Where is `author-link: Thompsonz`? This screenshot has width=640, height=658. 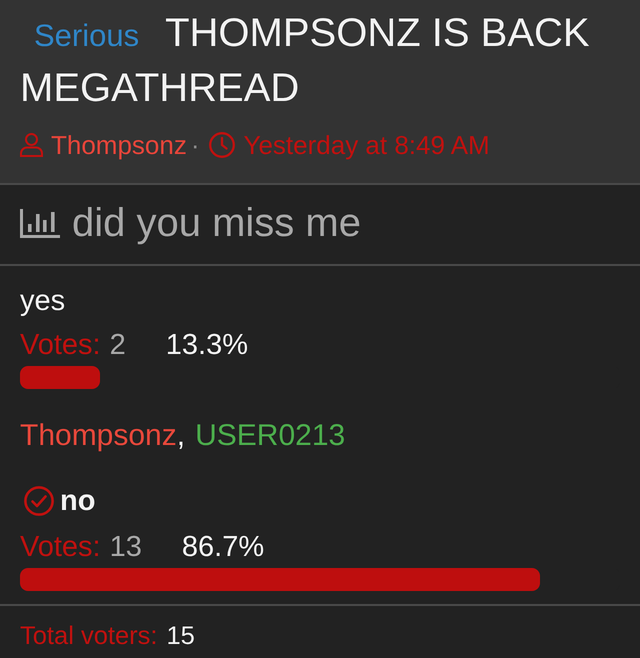 author-link: Thompsonz is located at coordinates (119, 145).